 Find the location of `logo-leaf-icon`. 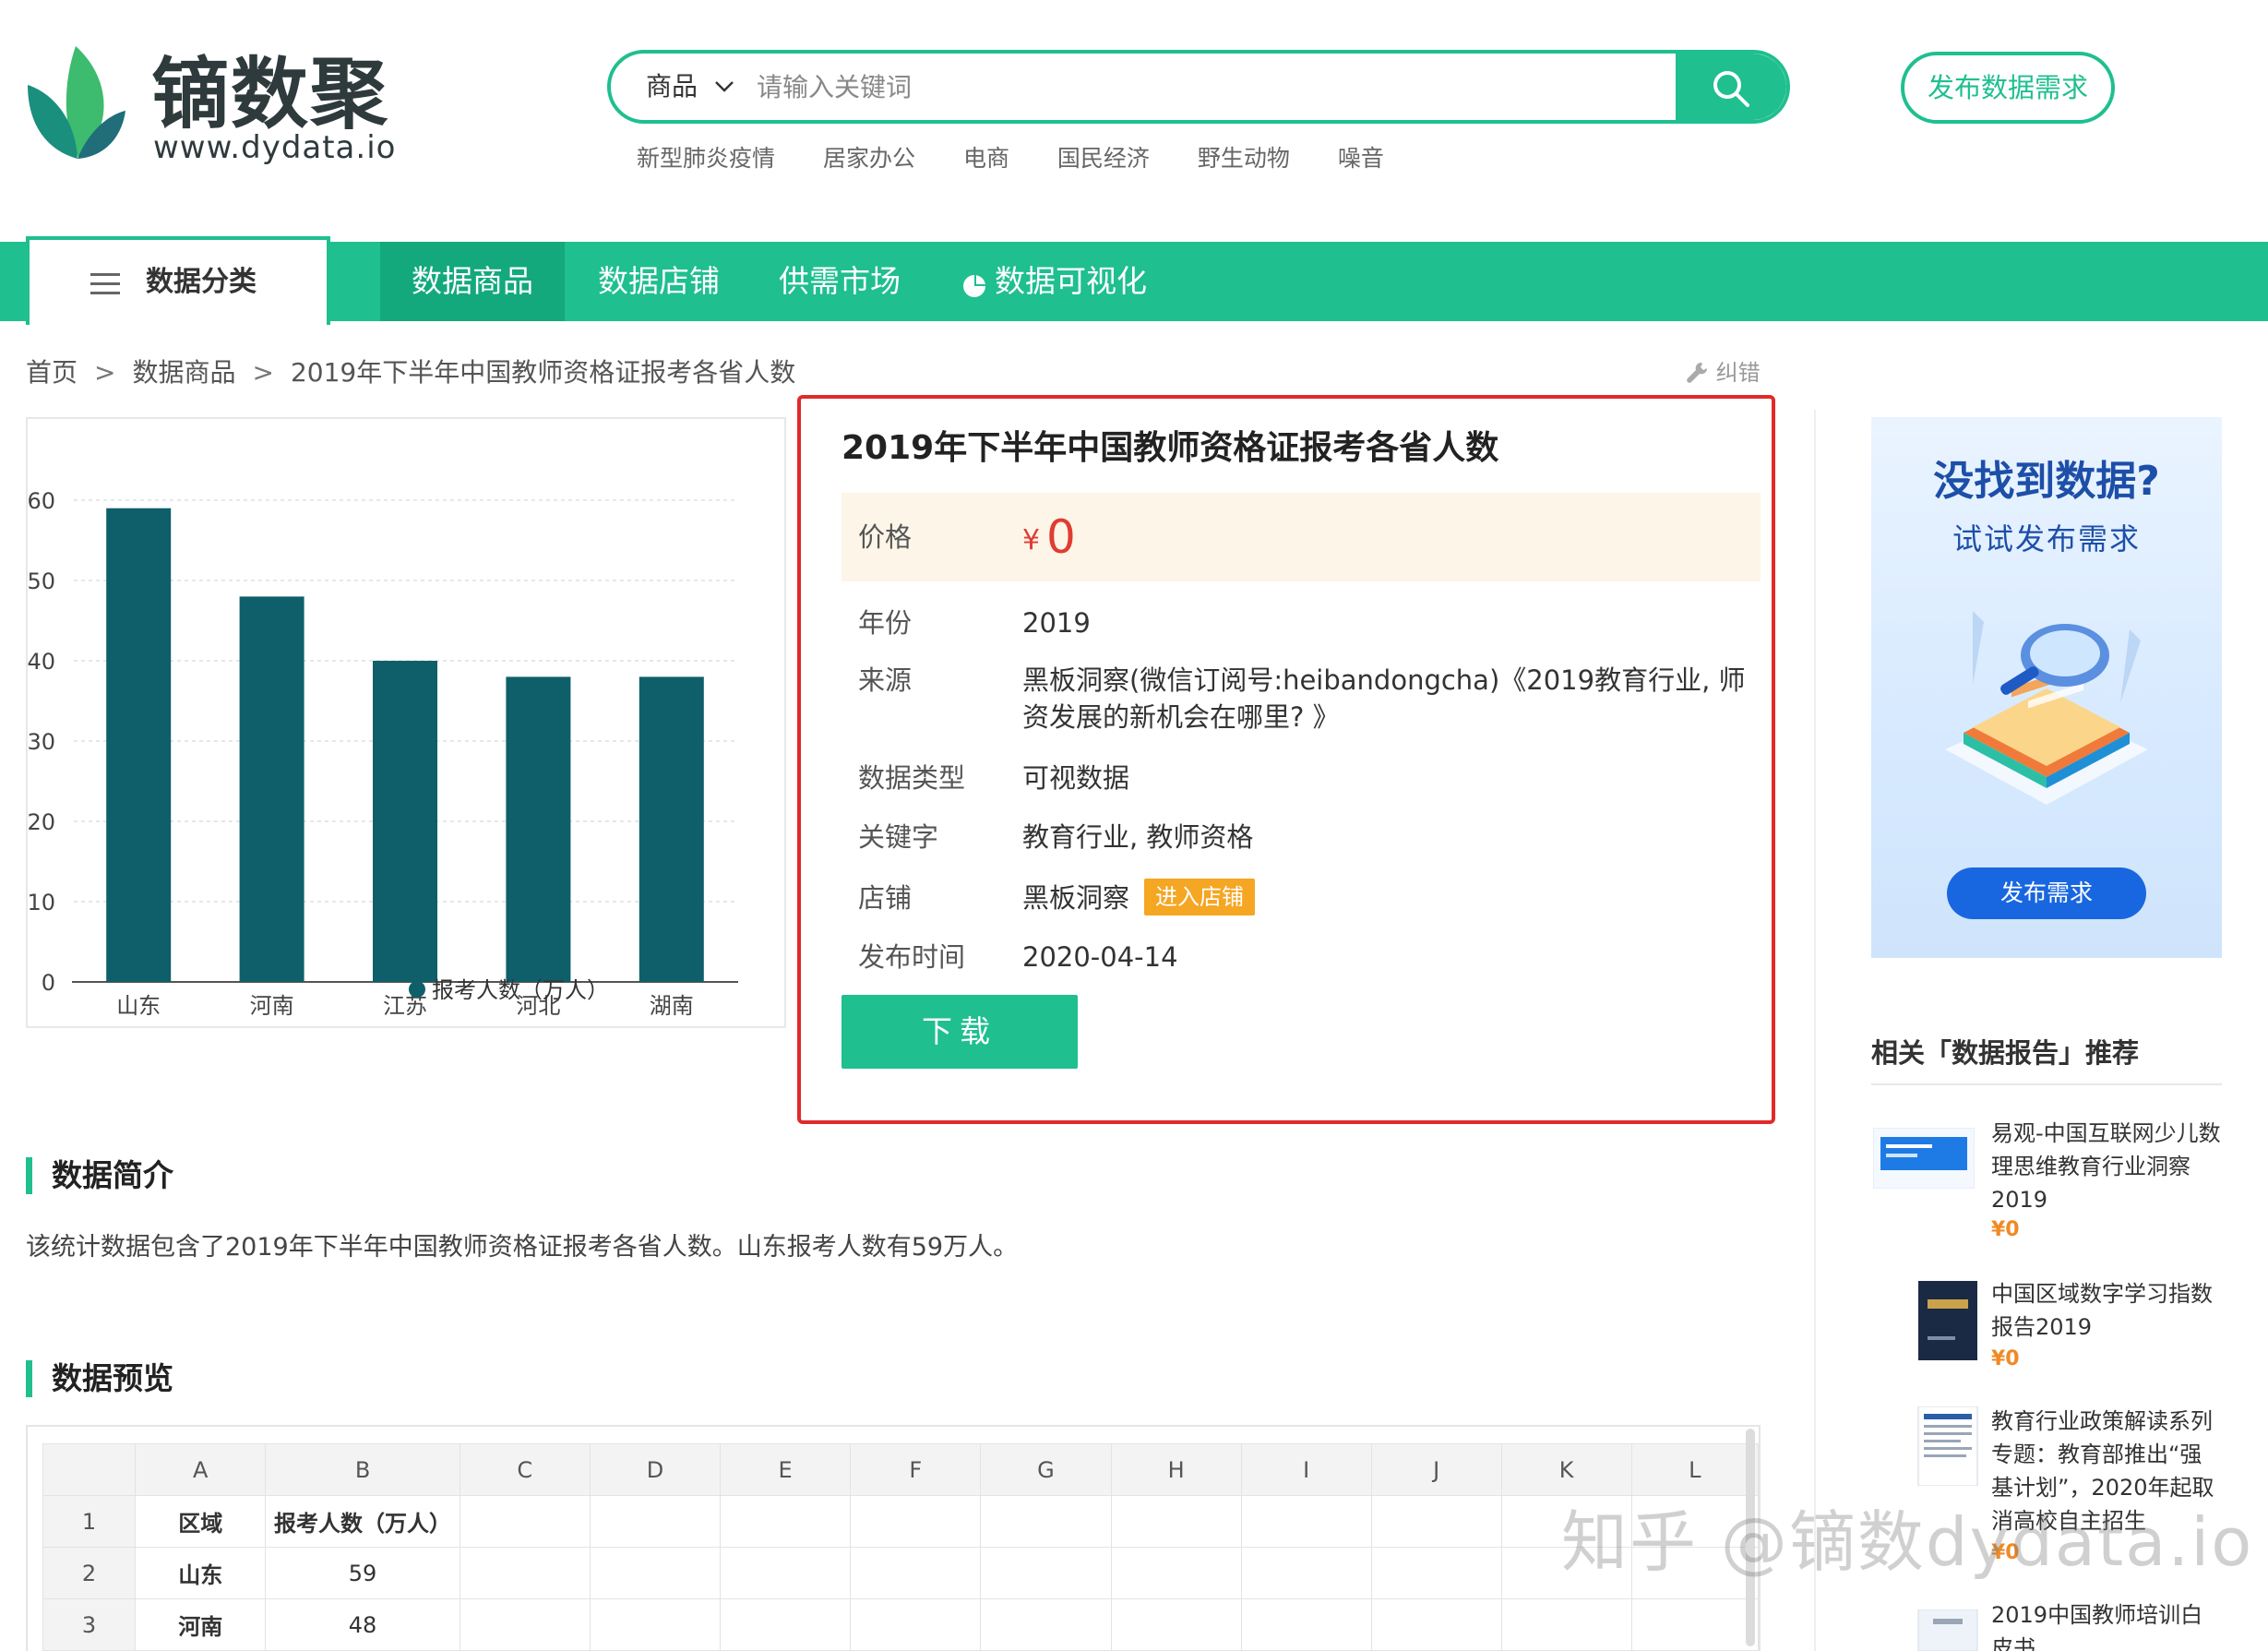

logo-leaf-icon is located at coordinates (77, 102).